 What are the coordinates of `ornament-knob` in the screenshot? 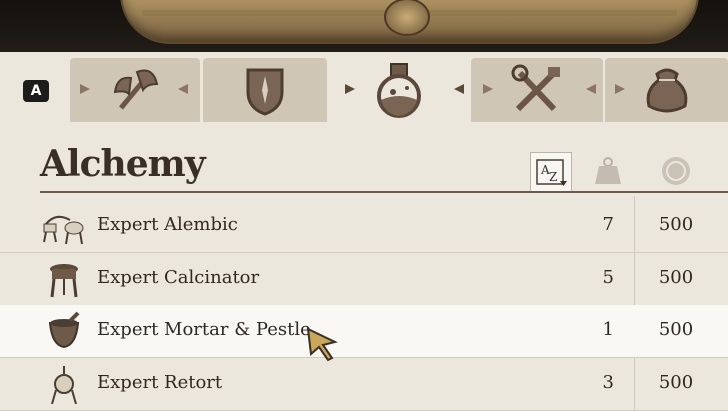 It's located at (407, 18).